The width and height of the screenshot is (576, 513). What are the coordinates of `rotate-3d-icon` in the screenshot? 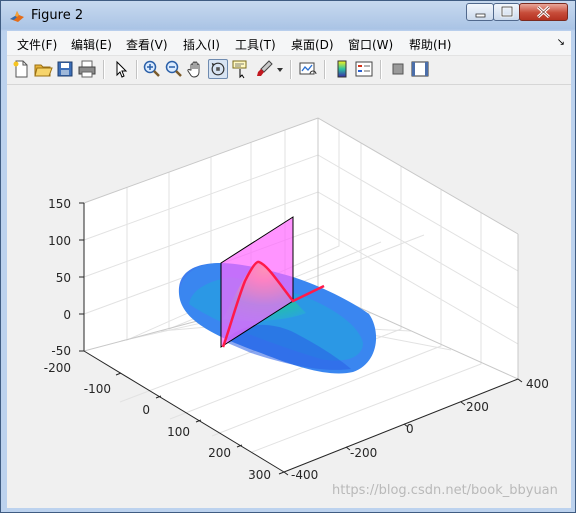 It's located at (218, 69).